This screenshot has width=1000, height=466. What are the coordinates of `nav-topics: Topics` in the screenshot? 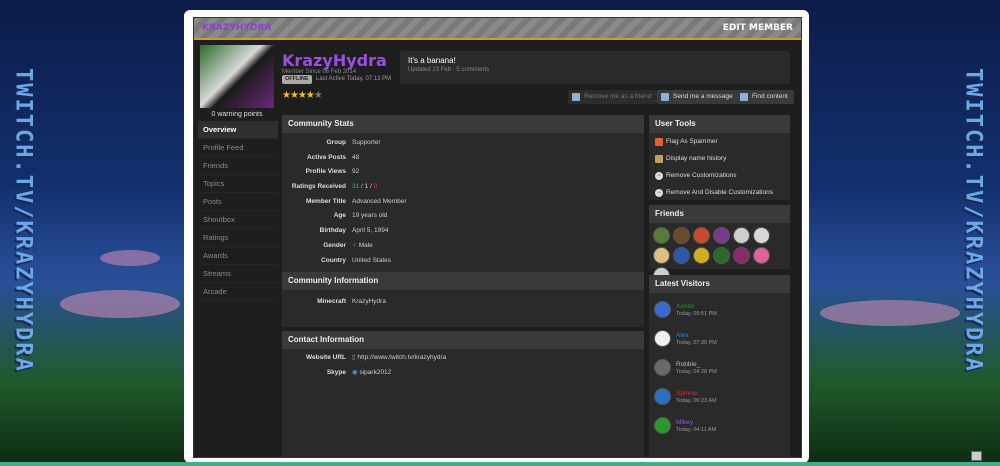 It's located at (238, 184).